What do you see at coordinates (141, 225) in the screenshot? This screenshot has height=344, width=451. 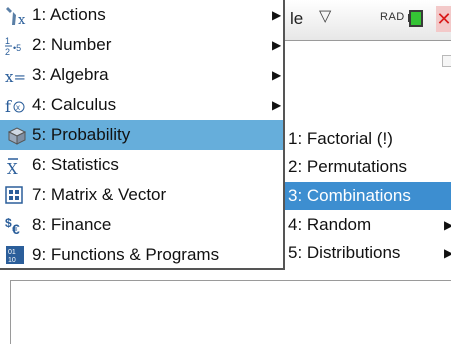 I see `menu-item-finance: $ € 8: Finance` at bounding box center [141, 225].